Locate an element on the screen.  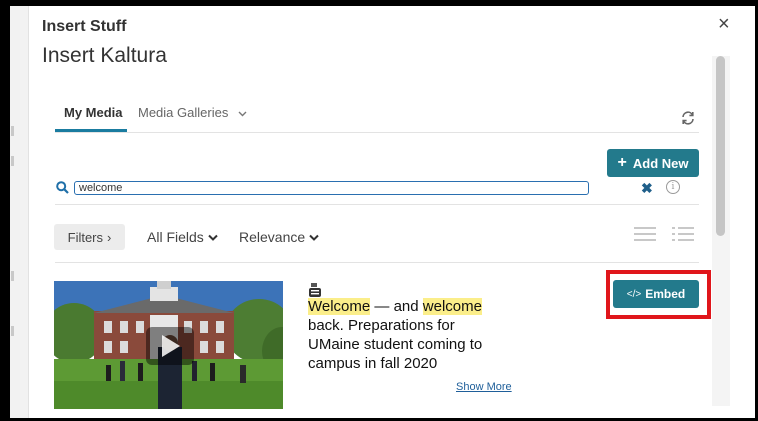
dialog-title: Insert Stuff is located at coordinates (84, 26).